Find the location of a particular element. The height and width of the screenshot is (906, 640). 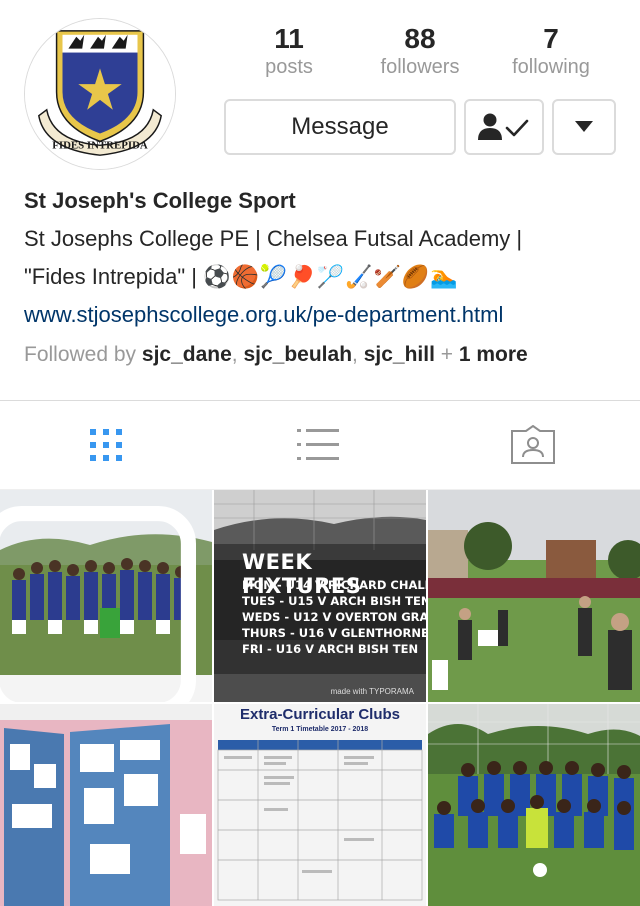

multiple-photos-icon is located at coordinates (98, 604).